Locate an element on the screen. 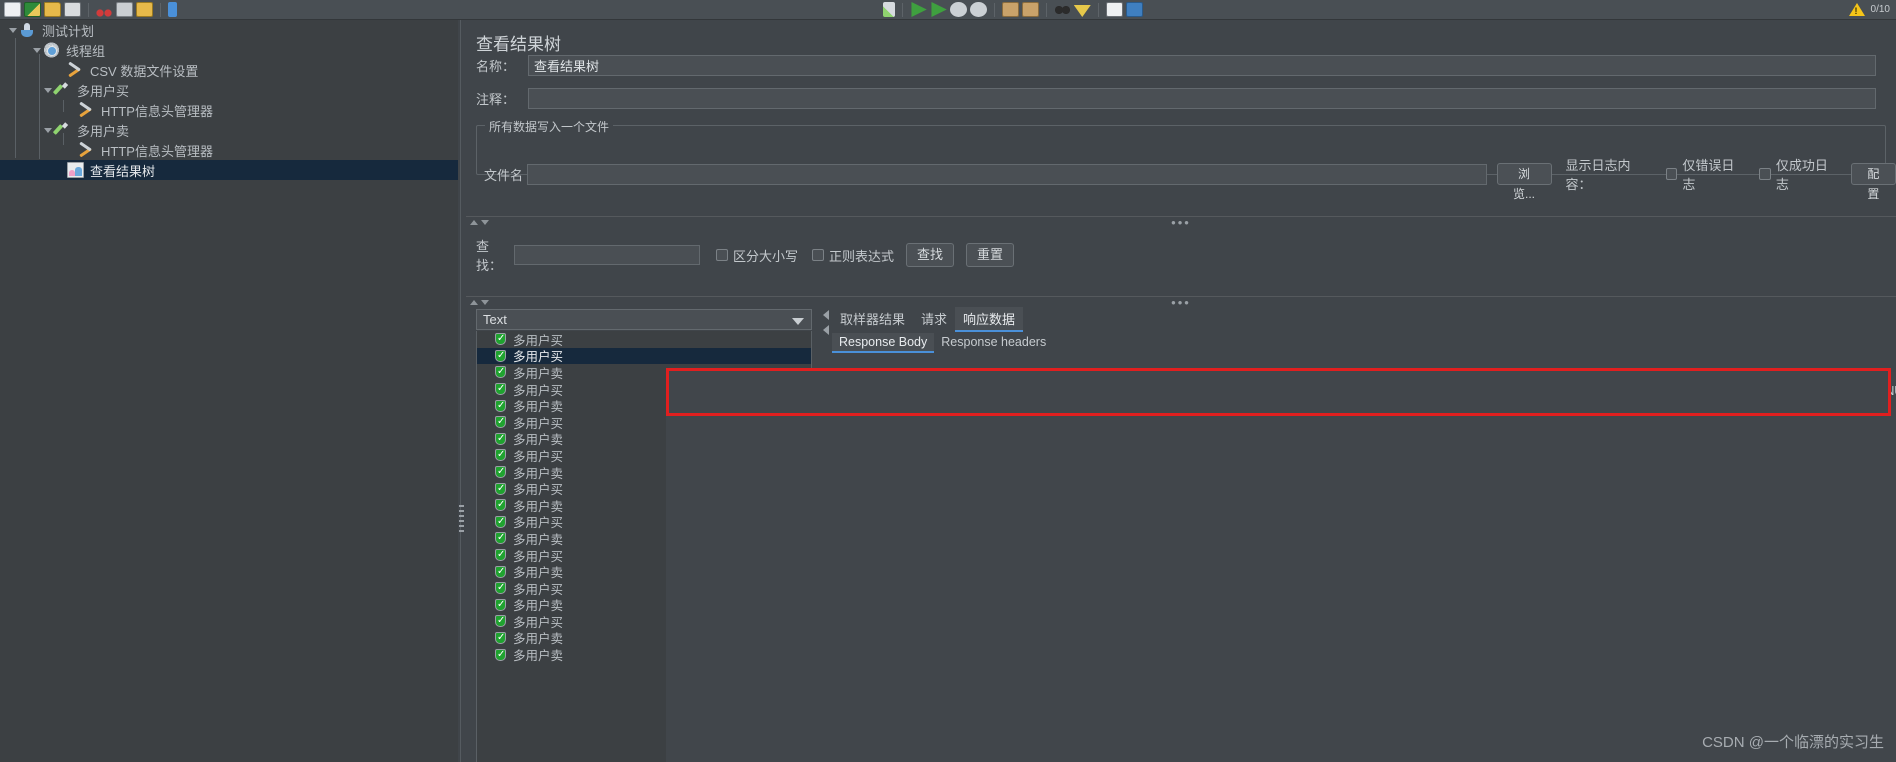 Image resolution: width=1896 pixels, height=762 pixels. search-input is located at coordinates (607, 255).